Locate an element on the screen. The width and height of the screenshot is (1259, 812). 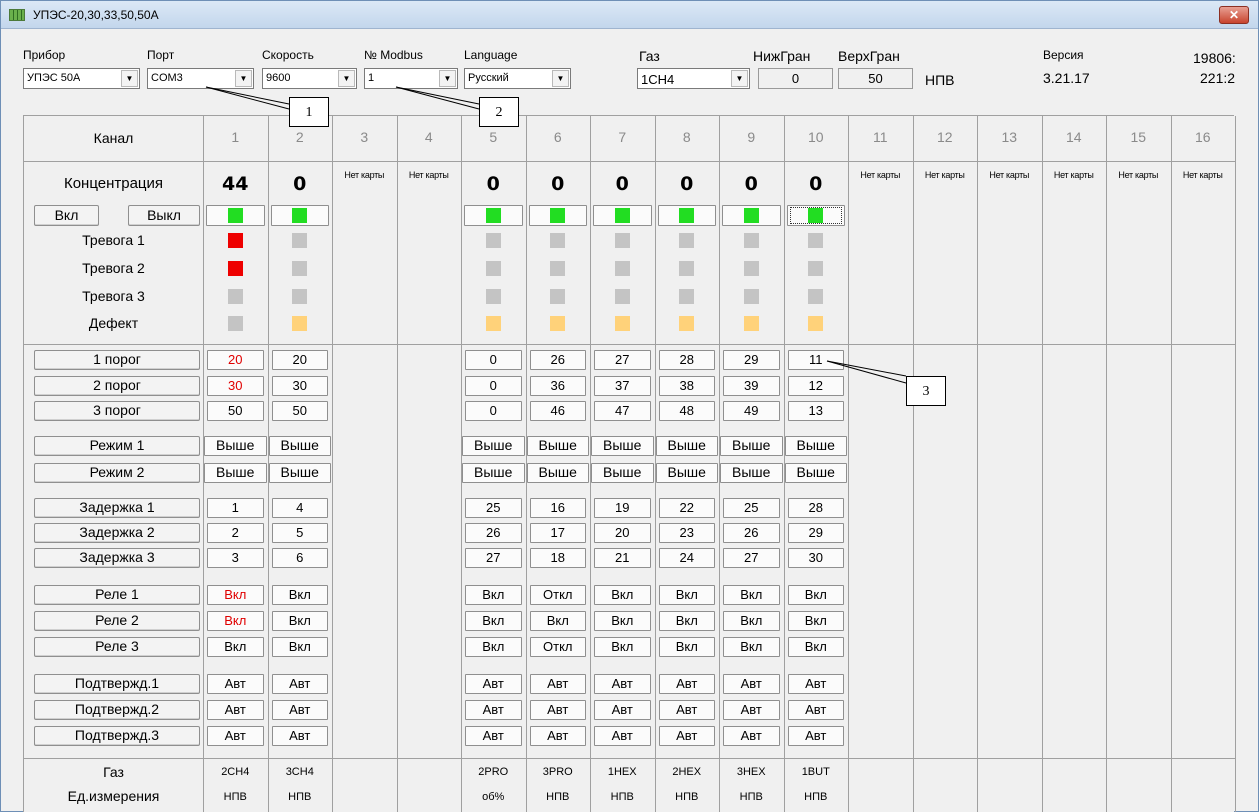
callout-3: 3 is located at coordinates (926, 391).